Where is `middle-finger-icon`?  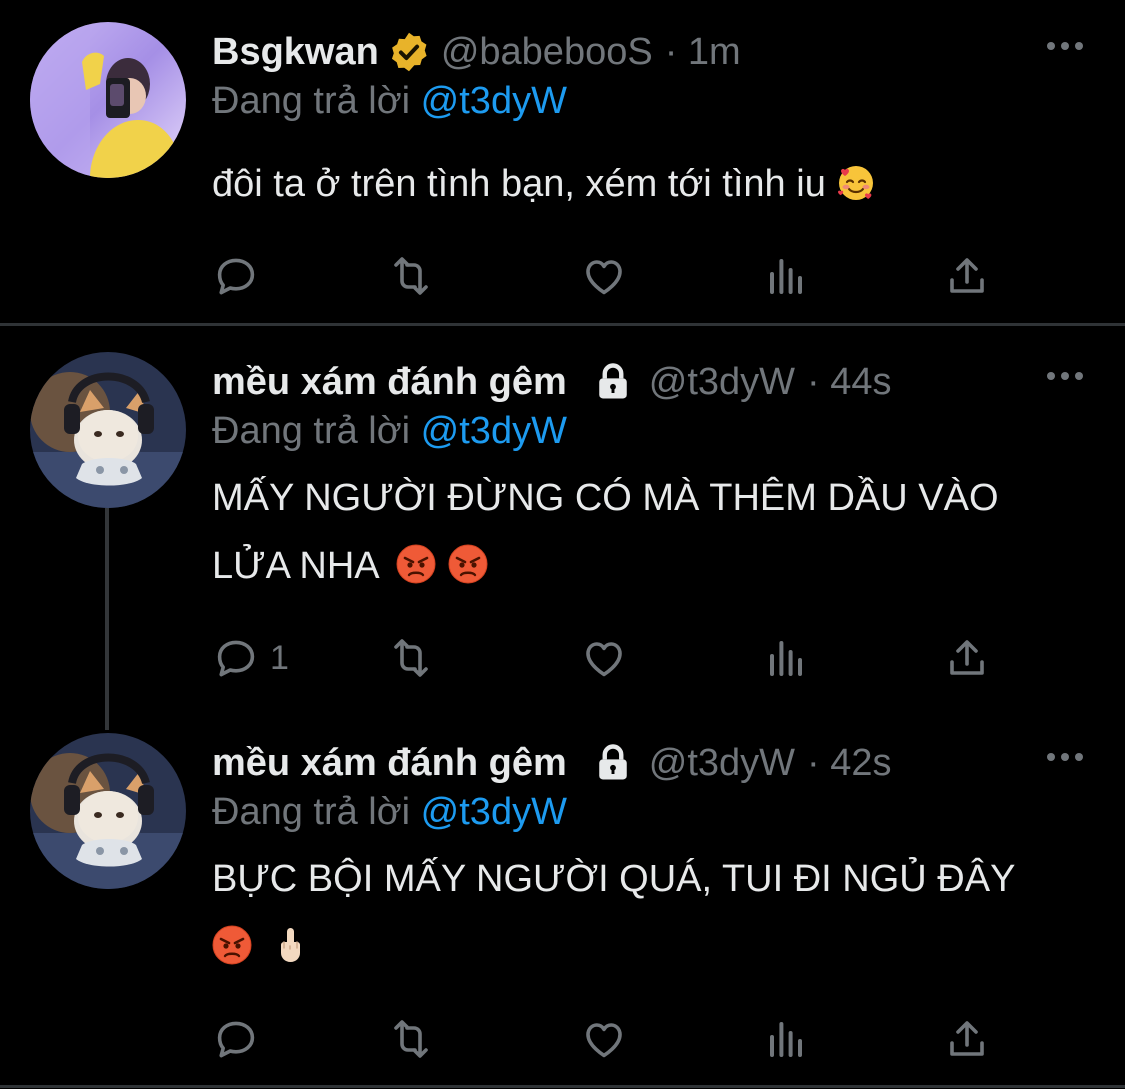 middle-finger-icon is located at coordinates (290, 945).